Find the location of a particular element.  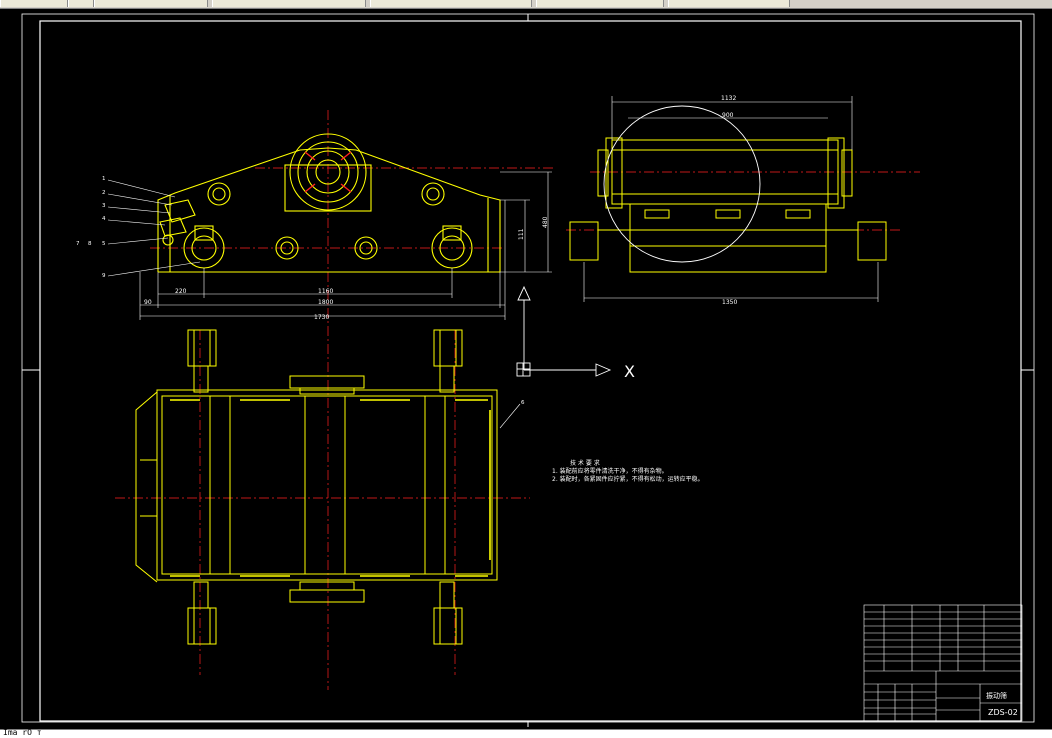

linetype-dropdown is located at coordinates (451, 3).